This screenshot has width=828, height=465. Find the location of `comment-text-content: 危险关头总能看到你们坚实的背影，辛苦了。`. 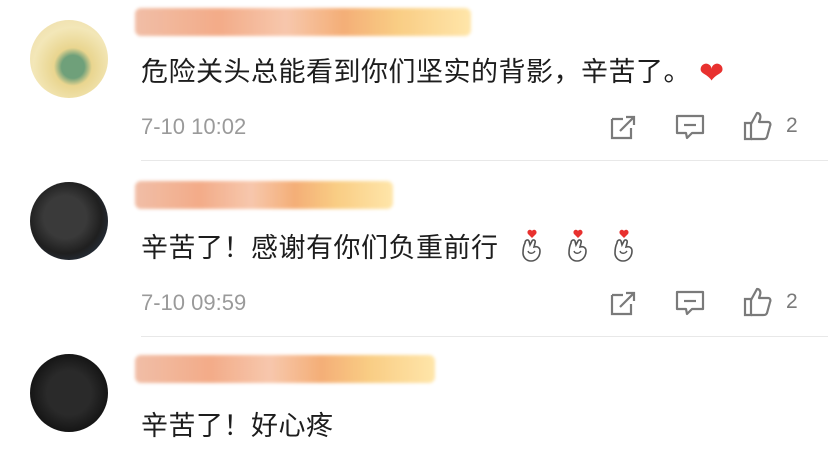

comment-text-content: 危险关头总能看到你们坚实的背影，辛苦了。 is located at coordinates (416, 72).